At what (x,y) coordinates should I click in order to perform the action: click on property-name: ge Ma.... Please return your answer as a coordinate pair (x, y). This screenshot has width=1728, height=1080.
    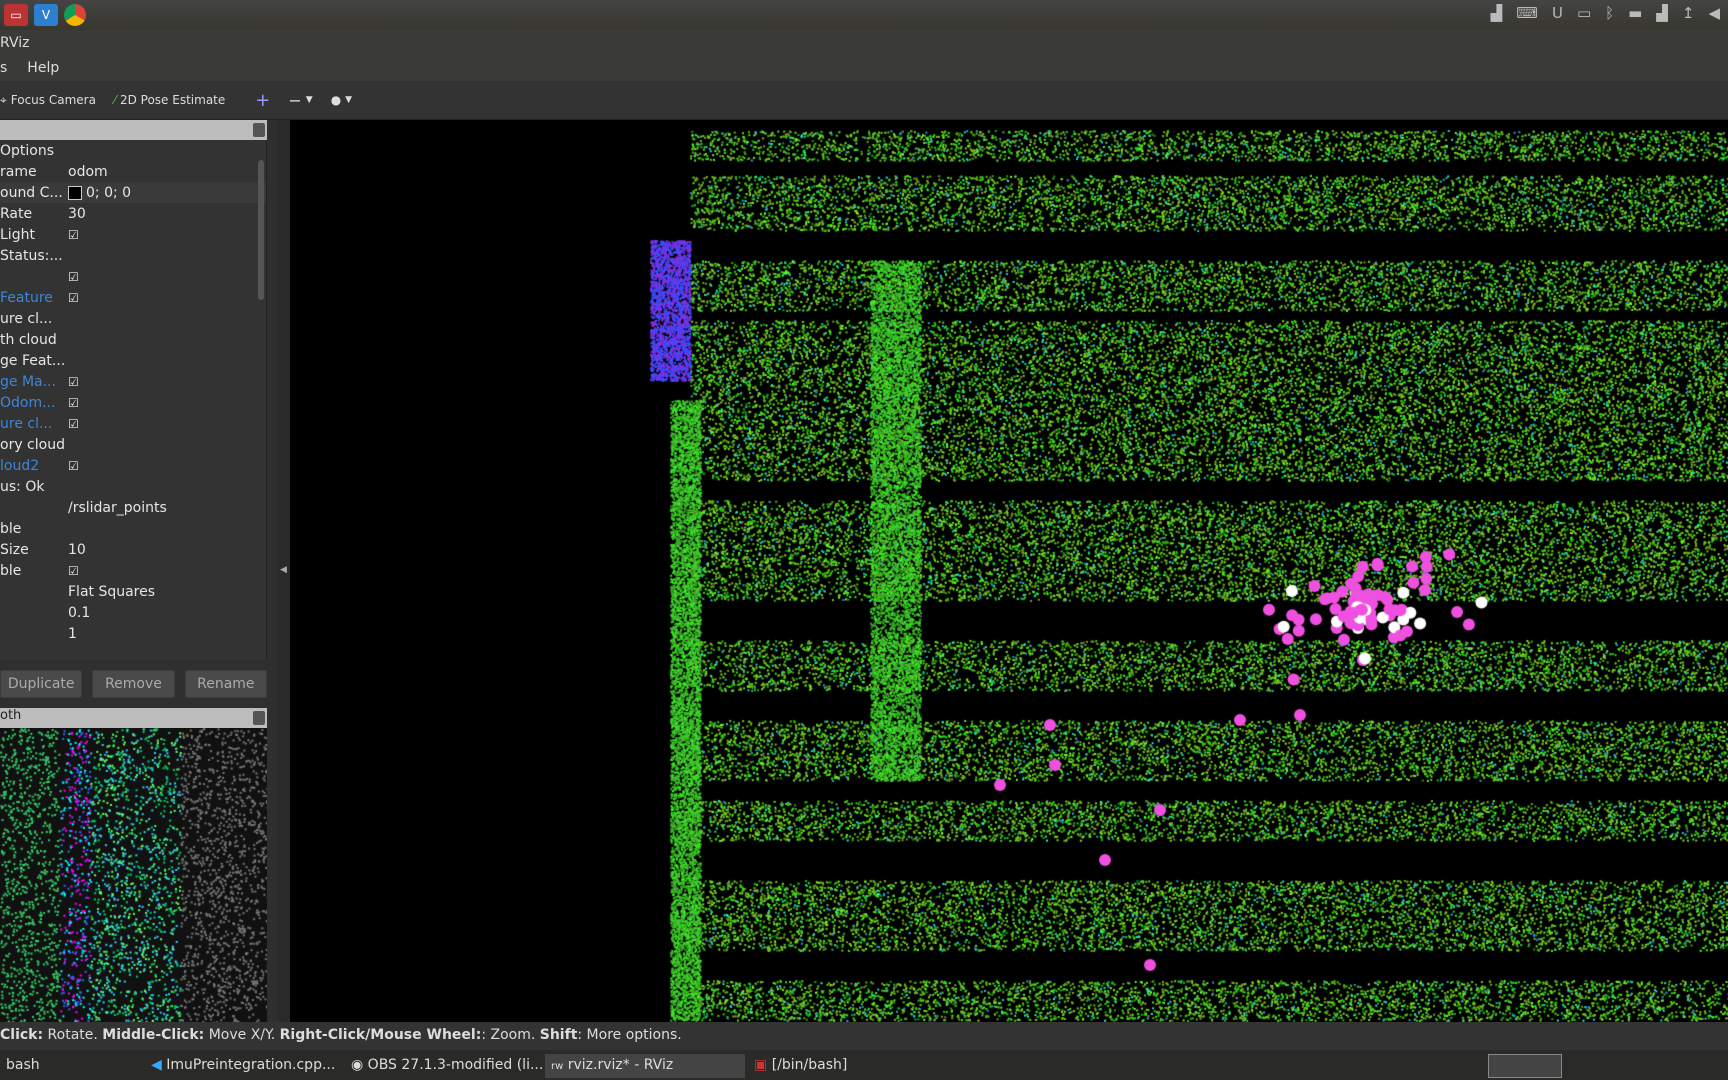
    Looking at the image, I should click on (28, 381).